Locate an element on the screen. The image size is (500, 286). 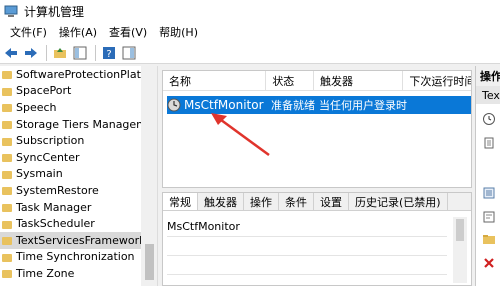
forward-button is located at coordinates (31, 53).